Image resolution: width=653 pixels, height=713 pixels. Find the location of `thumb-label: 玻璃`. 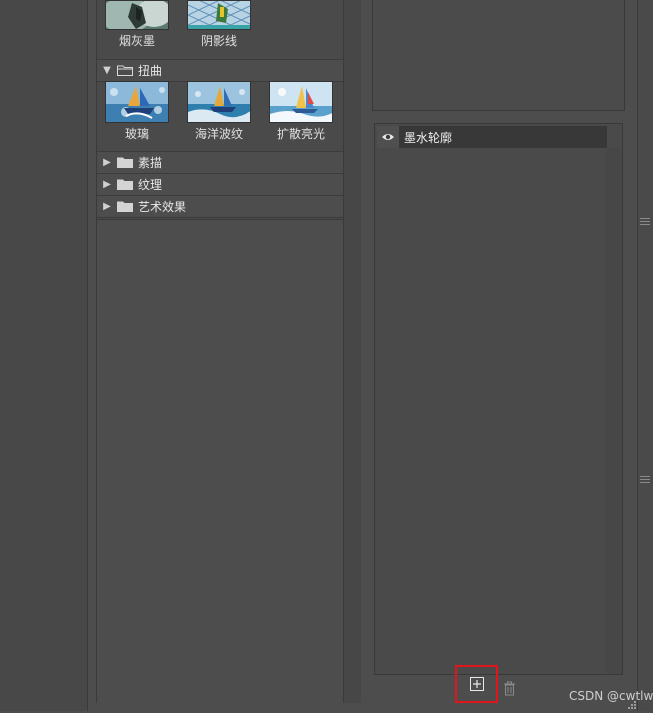

thumb-label: 玻璃 is located at coordinates (136, 134).